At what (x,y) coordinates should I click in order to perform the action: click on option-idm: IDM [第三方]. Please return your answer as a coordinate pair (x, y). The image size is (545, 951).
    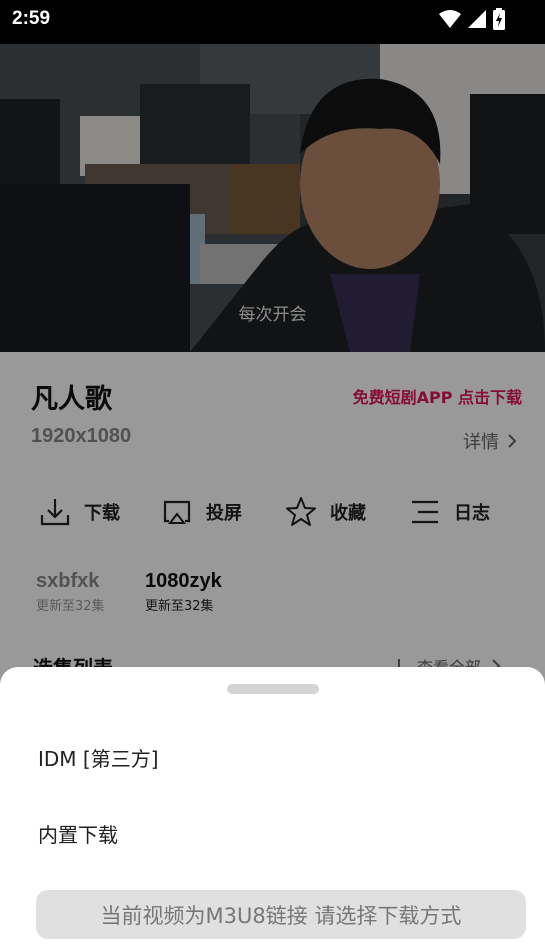
    Looking at the image, I should click on (98, 757).